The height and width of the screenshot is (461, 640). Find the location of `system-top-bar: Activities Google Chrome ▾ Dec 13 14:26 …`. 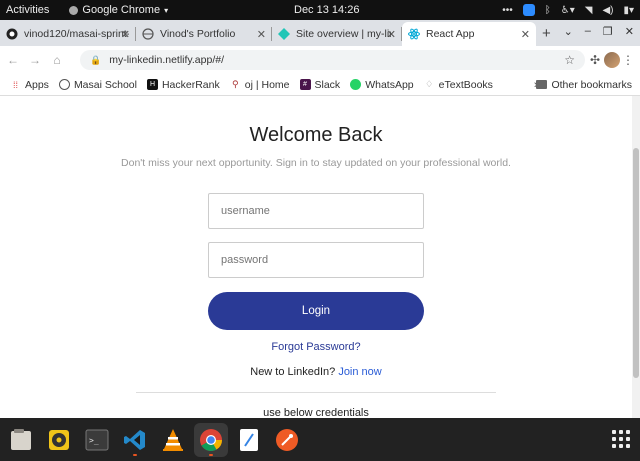

system-top-bar: Activities Google Chrome ▾ Dec 13 14:26 … is located at coordinates (320, 10).